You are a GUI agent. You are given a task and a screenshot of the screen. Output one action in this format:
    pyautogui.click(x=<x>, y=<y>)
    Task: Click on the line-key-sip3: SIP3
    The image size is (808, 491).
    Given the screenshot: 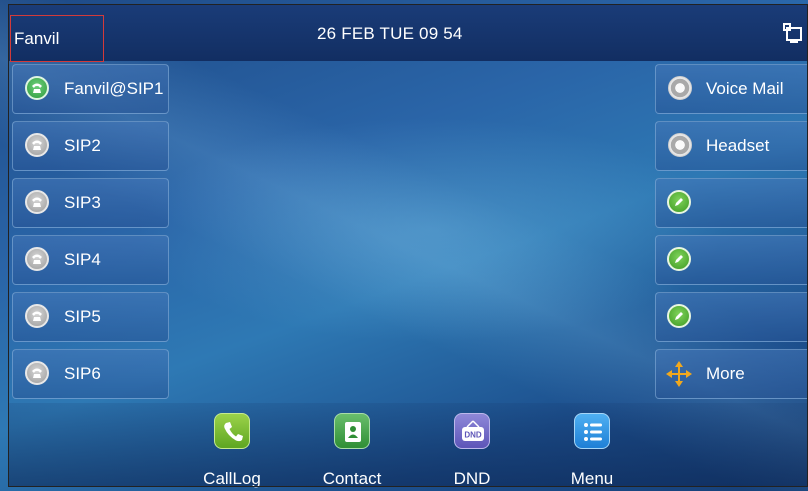 What is the action you would take?
    pyautogui.click(x=90, y=203)
    